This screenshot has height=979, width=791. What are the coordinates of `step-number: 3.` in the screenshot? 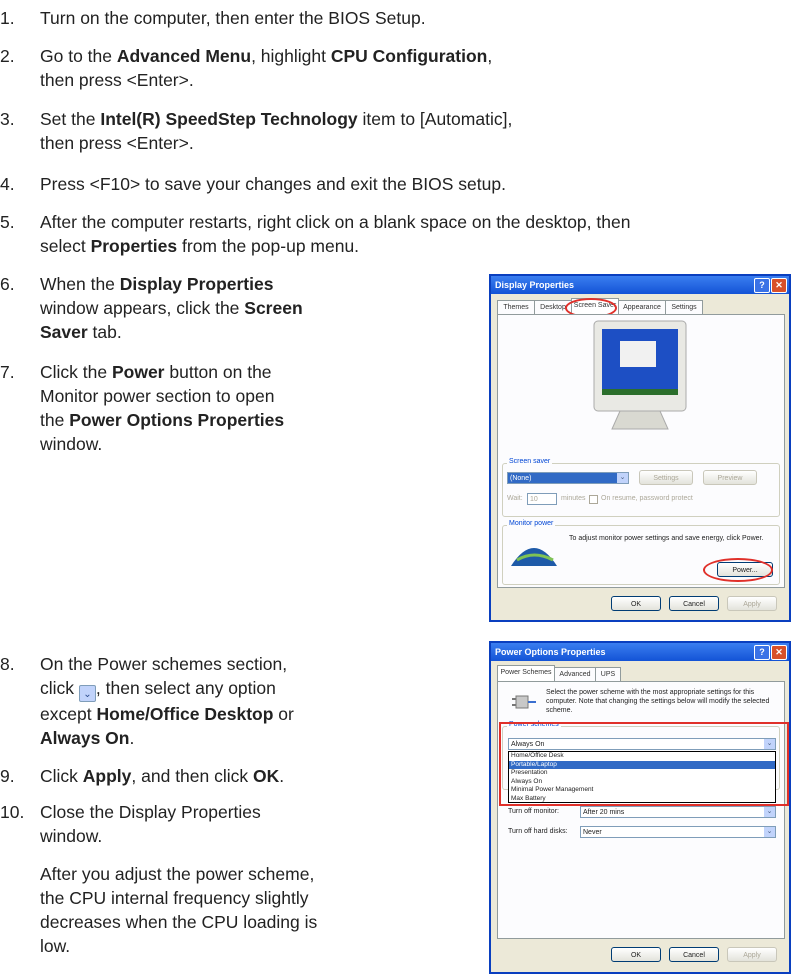 It's located at (7, 119).